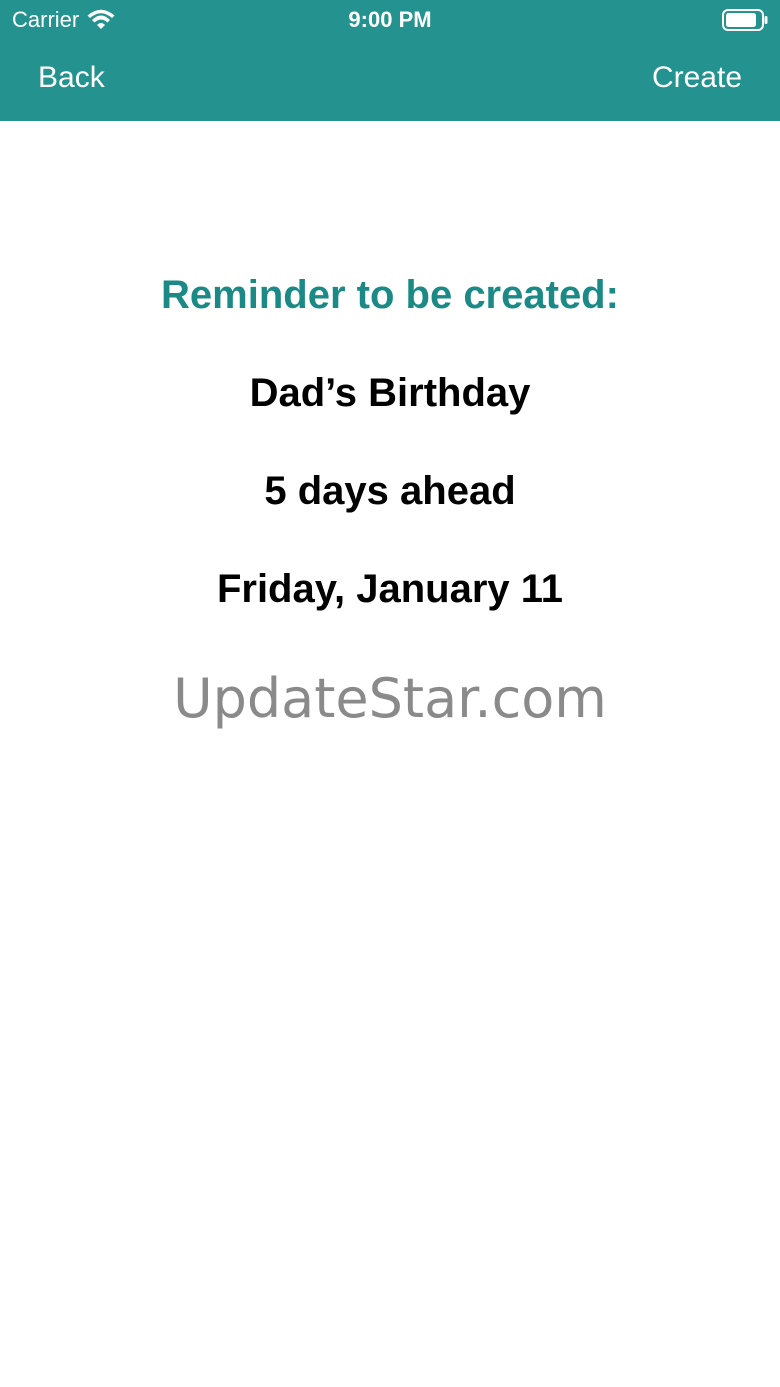 The image size is (780, 1387). I want to click on back-button: Back, so click(71, 78).